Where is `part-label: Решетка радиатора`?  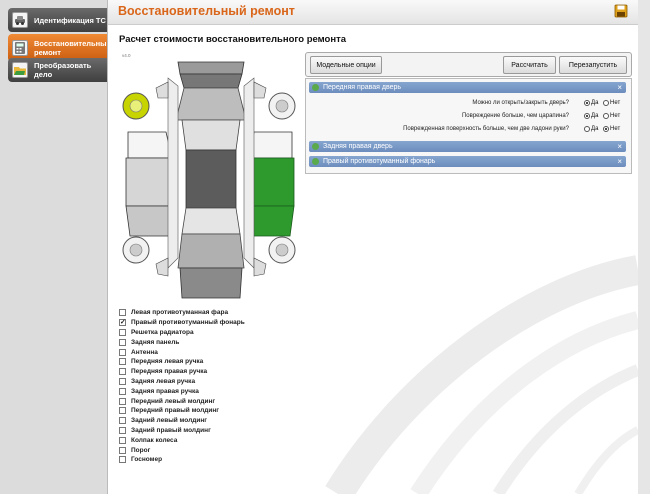
part-label: Решетка радиатора is located at coordinates (162, 332).